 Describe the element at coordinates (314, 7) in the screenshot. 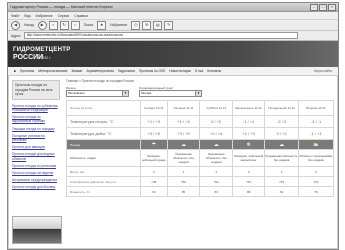

I see `minimize-button: –` at that location.